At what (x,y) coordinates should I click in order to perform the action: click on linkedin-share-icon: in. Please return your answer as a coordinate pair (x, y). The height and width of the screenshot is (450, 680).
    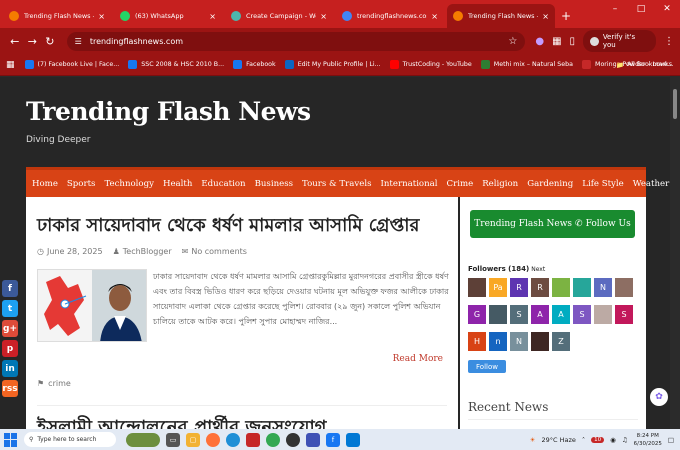
    Looking at the image, I should click on (10, 368).